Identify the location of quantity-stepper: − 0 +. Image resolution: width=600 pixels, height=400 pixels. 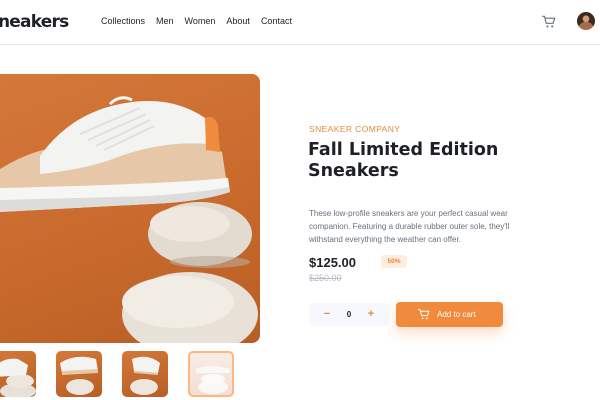
(349, 314).